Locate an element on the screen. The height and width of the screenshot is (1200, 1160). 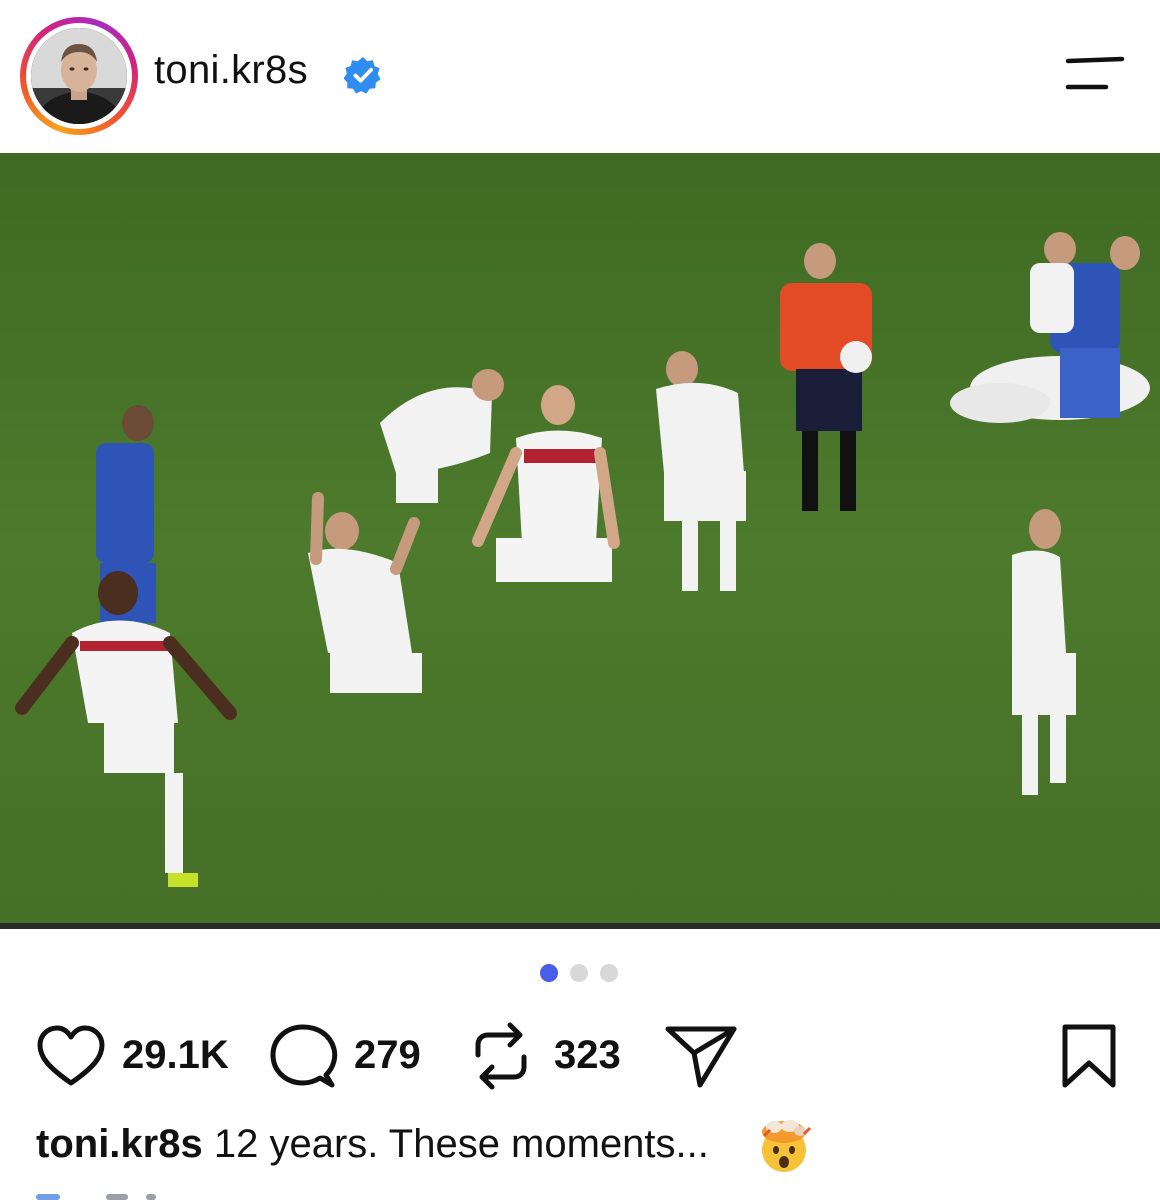
comment-button: 279 is located at coordinates (353, 1055).